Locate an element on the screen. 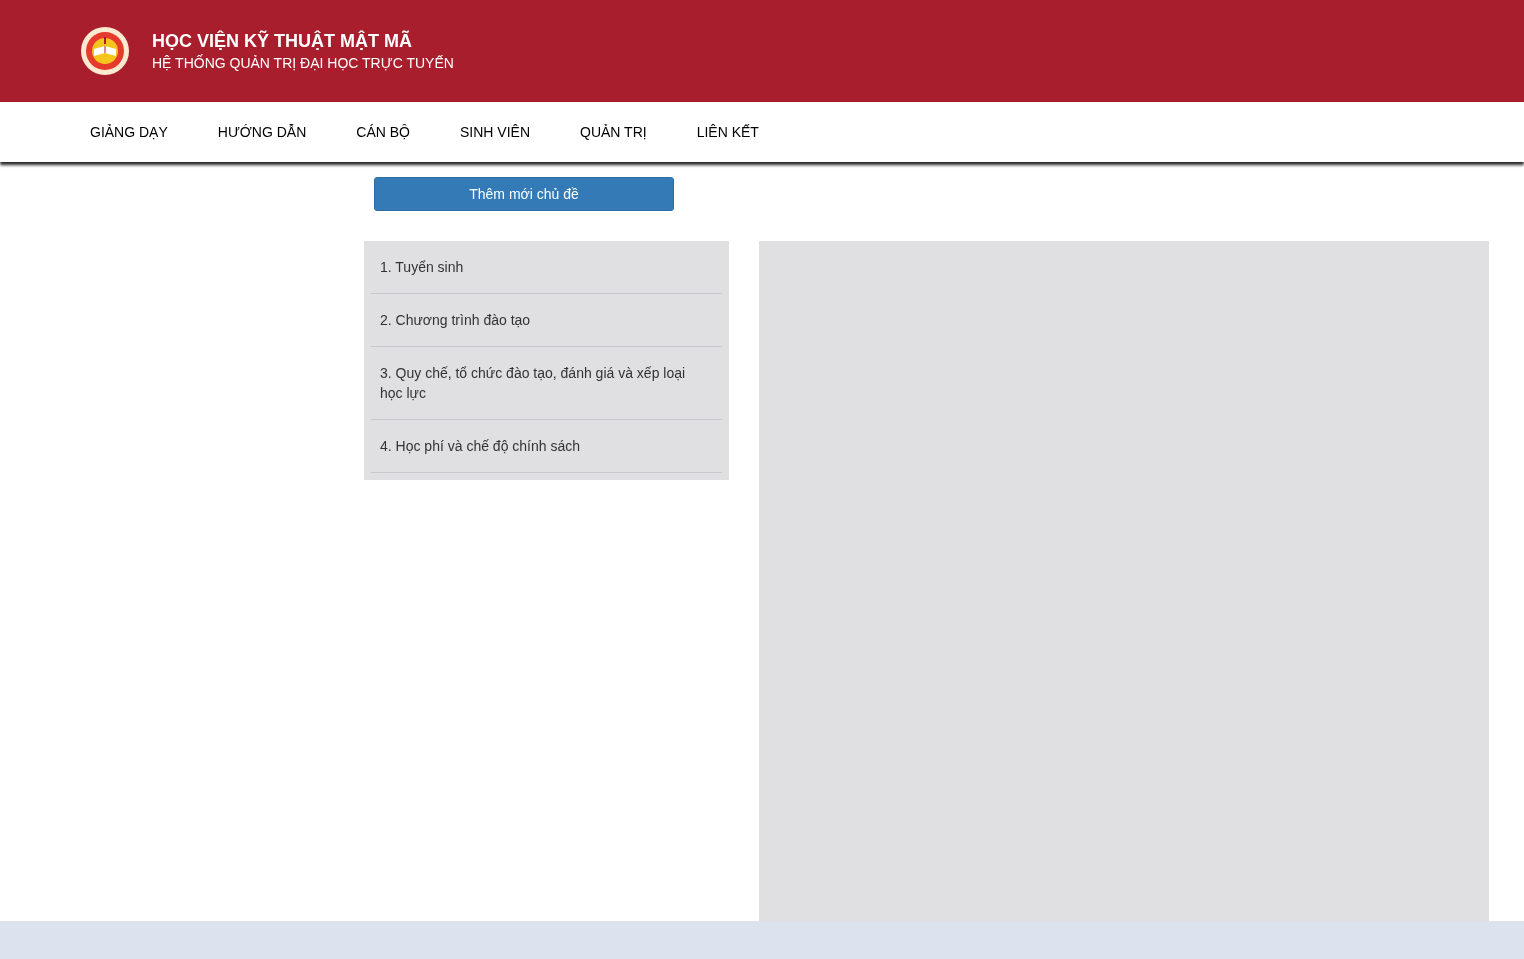  nav-link: GIẢNG DẠY is located at coordinates (129, 132).